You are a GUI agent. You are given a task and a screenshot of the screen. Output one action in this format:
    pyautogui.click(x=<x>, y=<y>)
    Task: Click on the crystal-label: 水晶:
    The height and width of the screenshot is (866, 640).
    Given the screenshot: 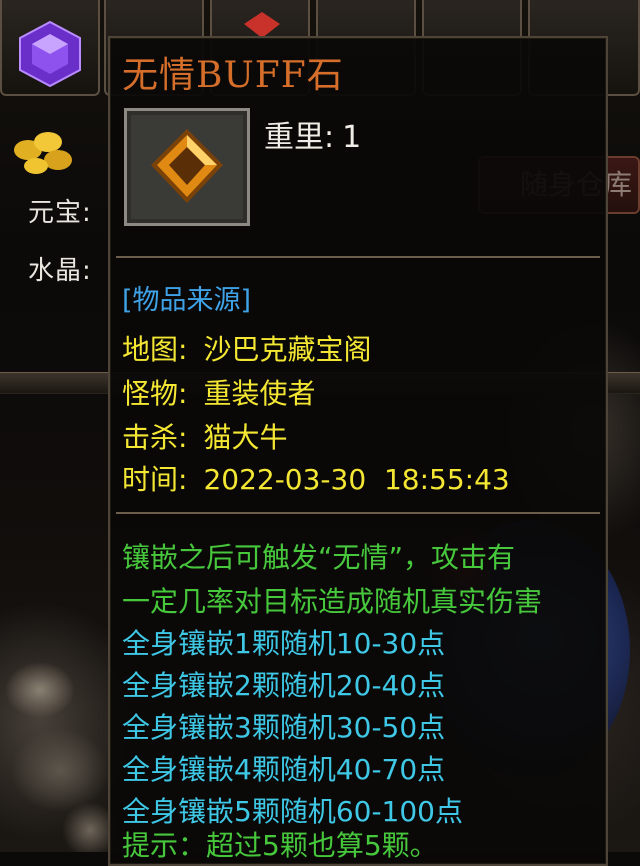 What is the action you would take?
    pyautogui.click(x=60, y=271)
    